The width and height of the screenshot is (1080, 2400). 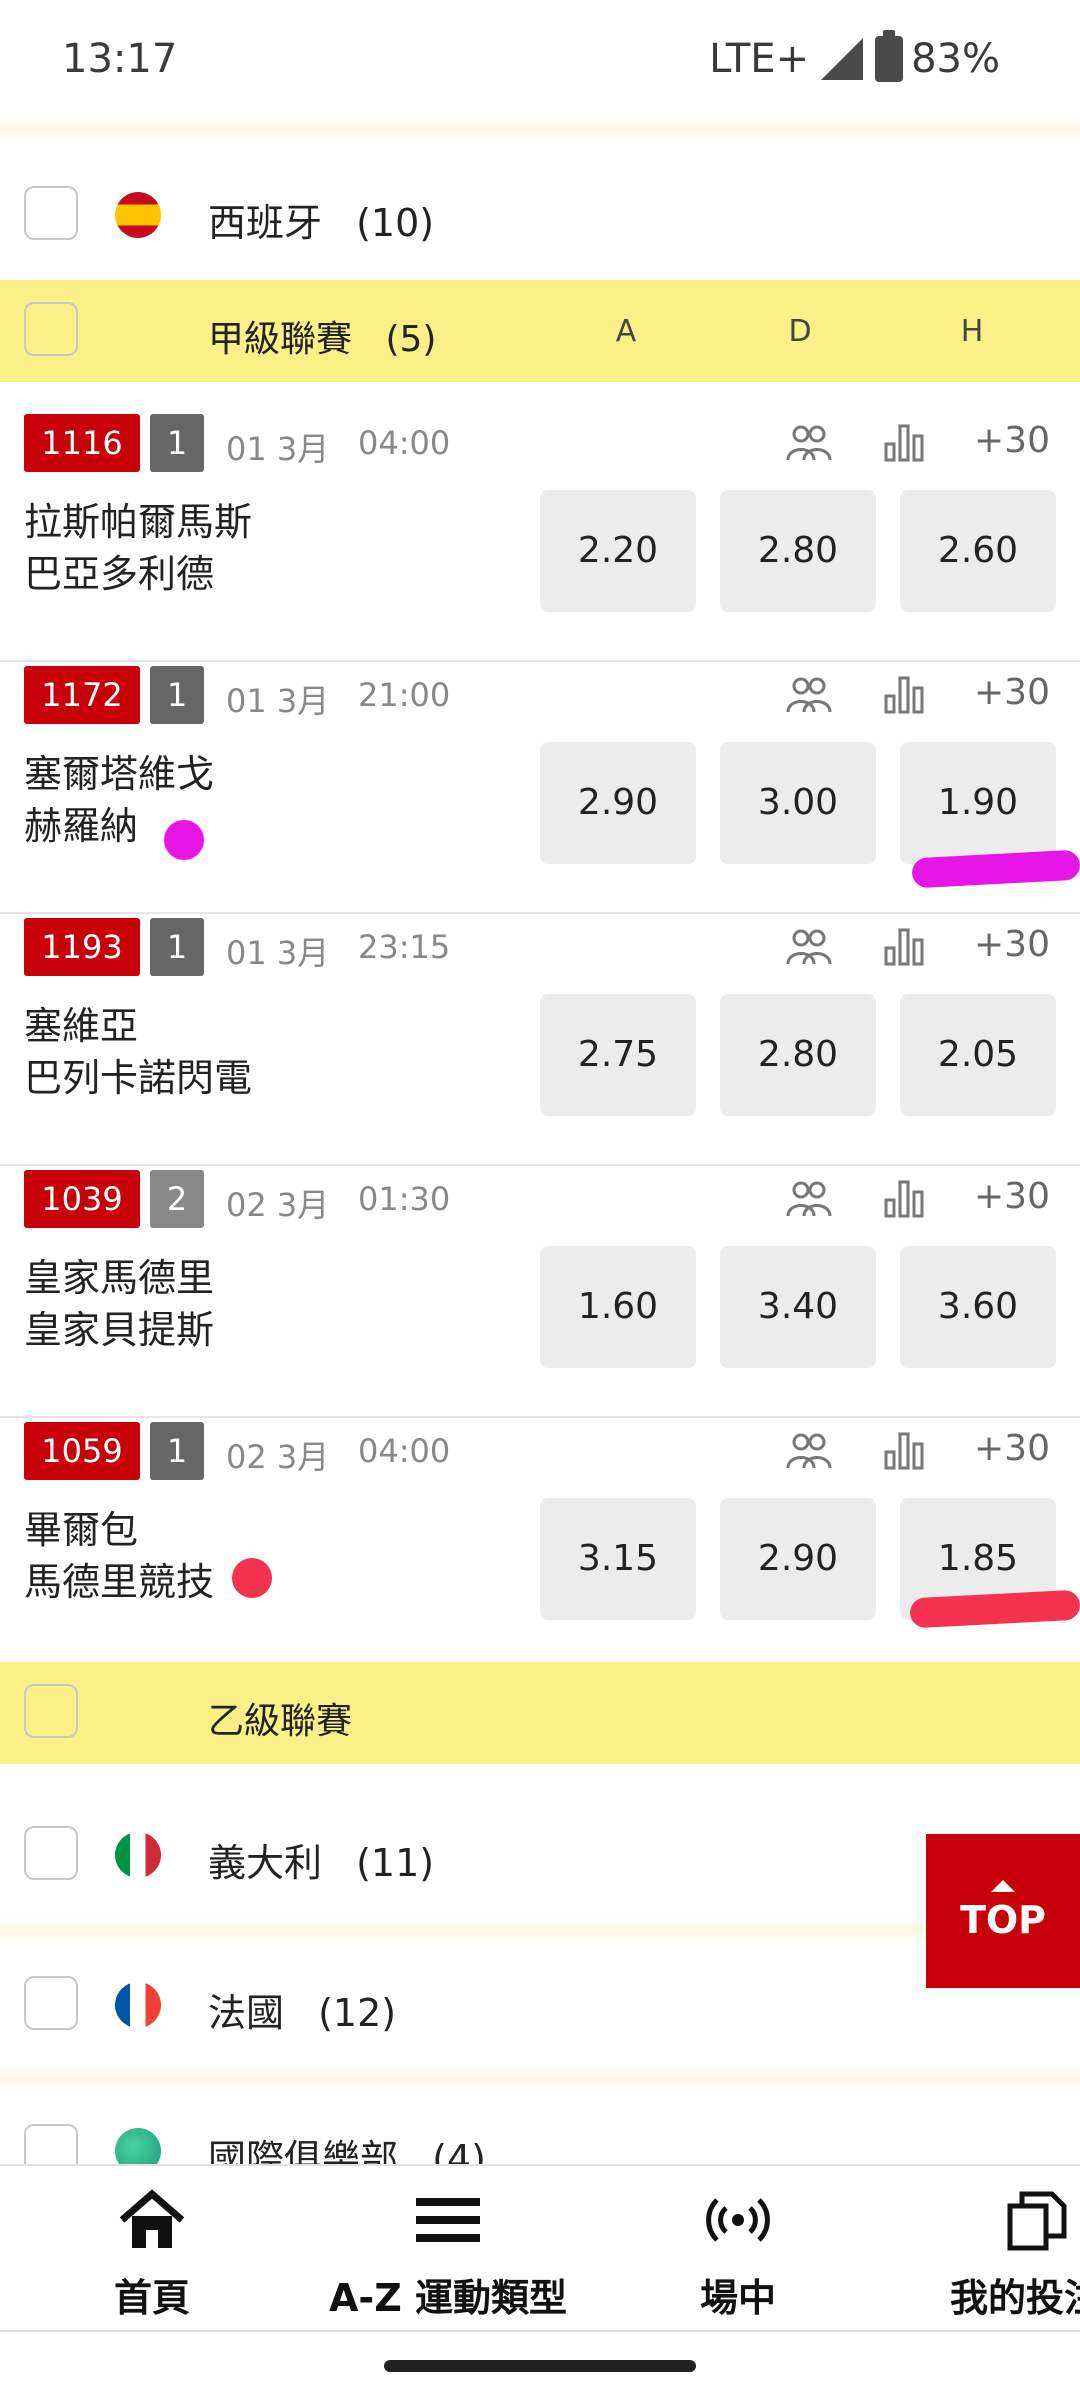 I want to click on spain-flag-icon, so click(x=138, y=215).